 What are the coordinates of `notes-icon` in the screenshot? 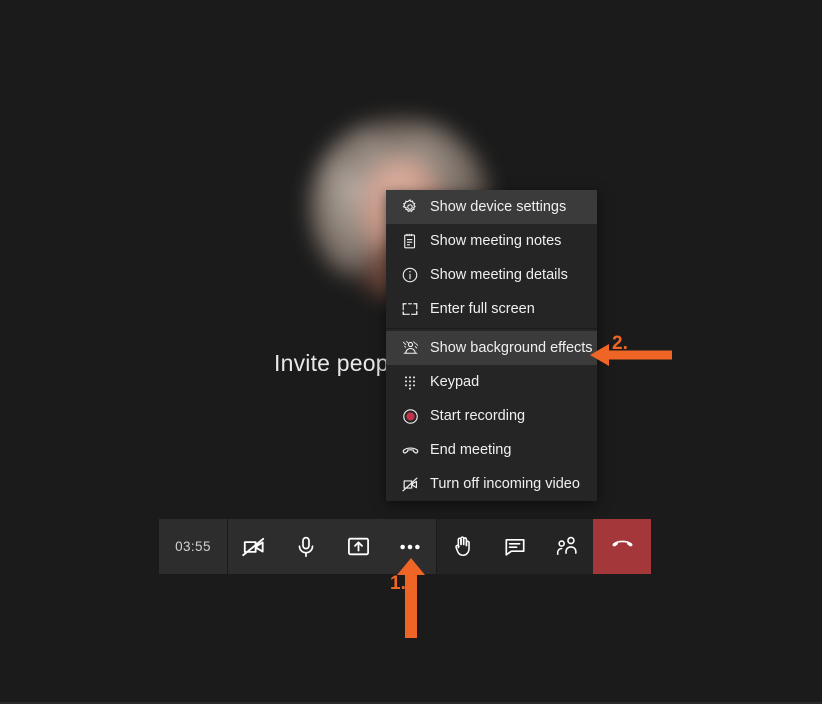 It's located at (410, 241).